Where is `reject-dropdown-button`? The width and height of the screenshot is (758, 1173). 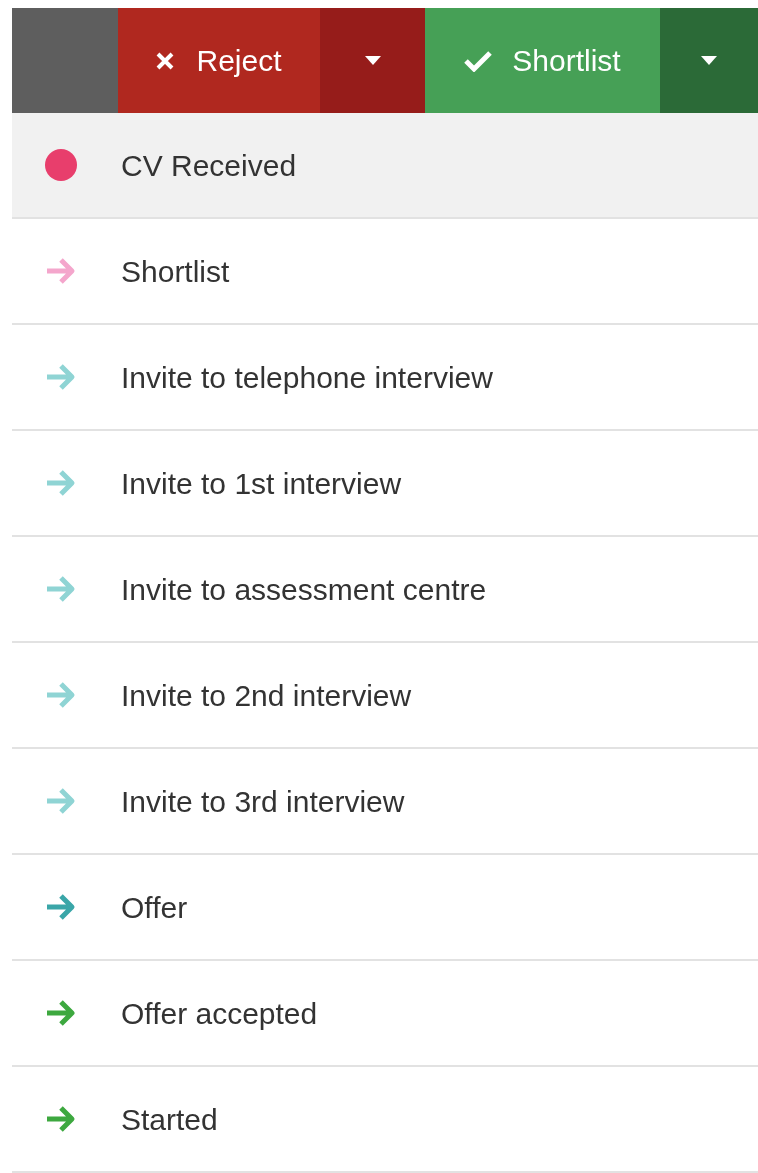 reject-dropdown-button is located at coordinates (372, 60).